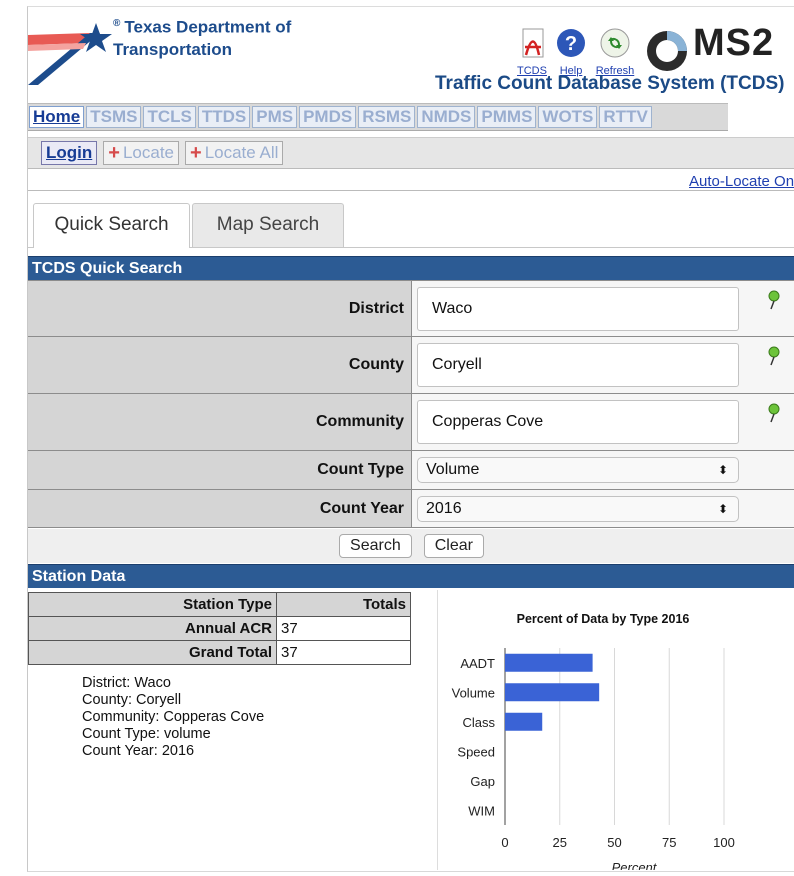 The height and width of the screenshot is (876, 794). What do you see at coordinates (196, 153) in the screenshot?
I see `crosshair-multi-icon: +` at bounding box center [196, 153].